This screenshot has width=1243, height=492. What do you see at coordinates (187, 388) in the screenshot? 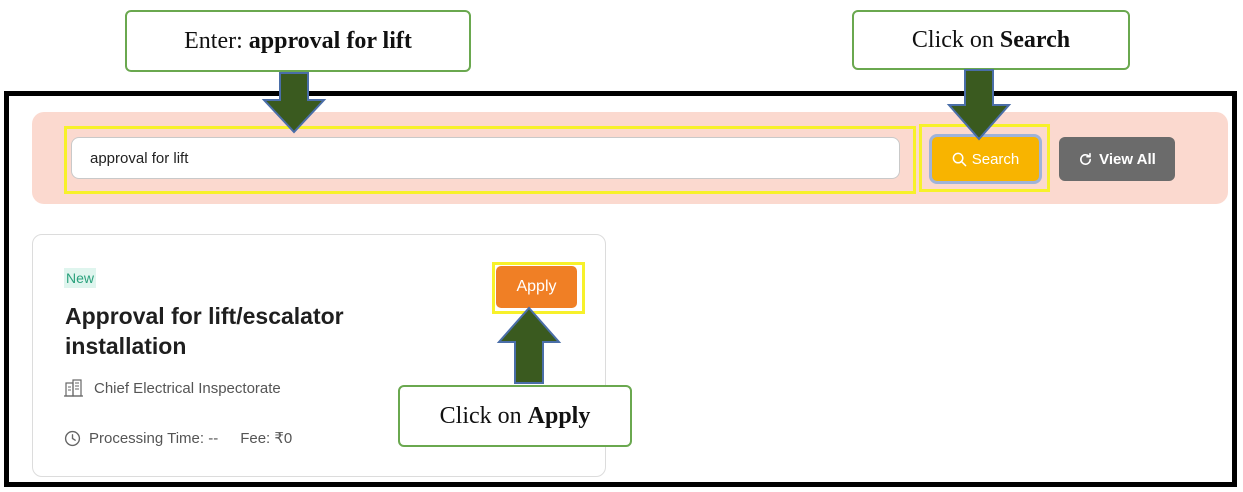
I see `department-name: Chief Electrical Inspectorate` at bounding box center [187, 388].